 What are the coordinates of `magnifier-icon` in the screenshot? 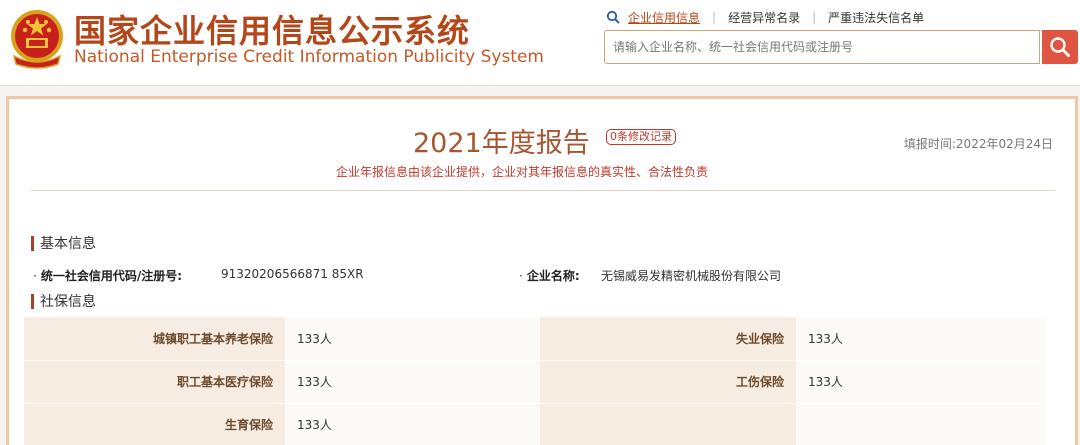 It's located at (613, 17).